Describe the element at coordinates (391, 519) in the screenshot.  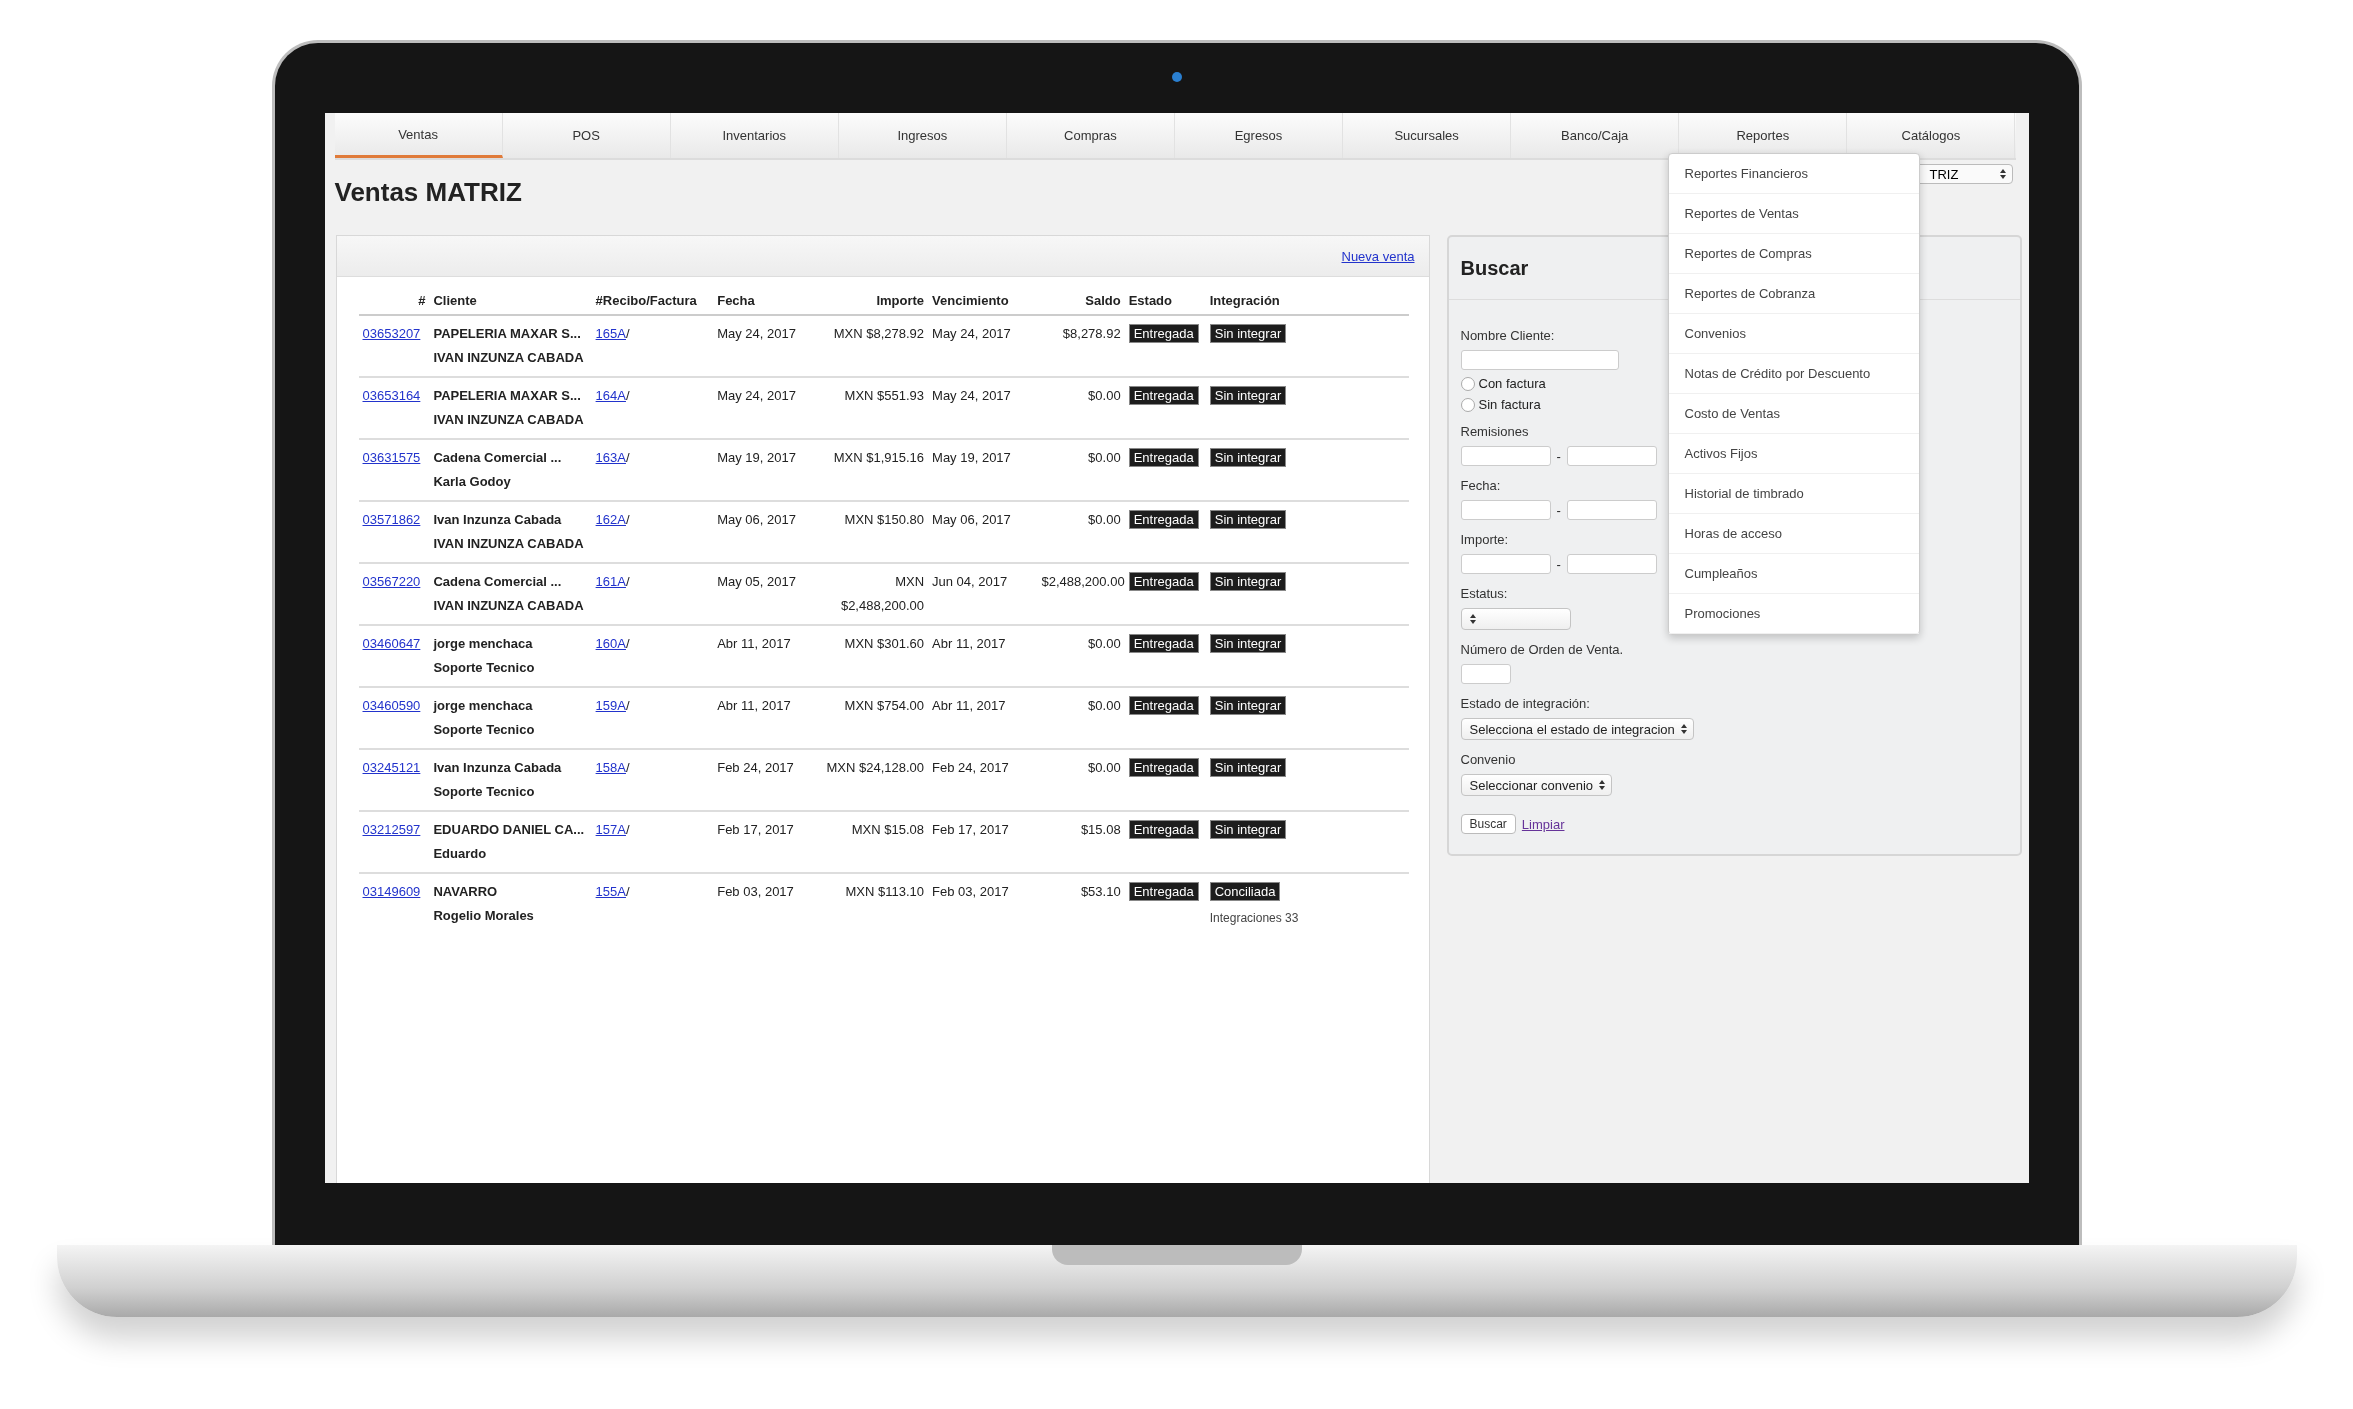
I see `sale-id-link: 03571862` at that location.